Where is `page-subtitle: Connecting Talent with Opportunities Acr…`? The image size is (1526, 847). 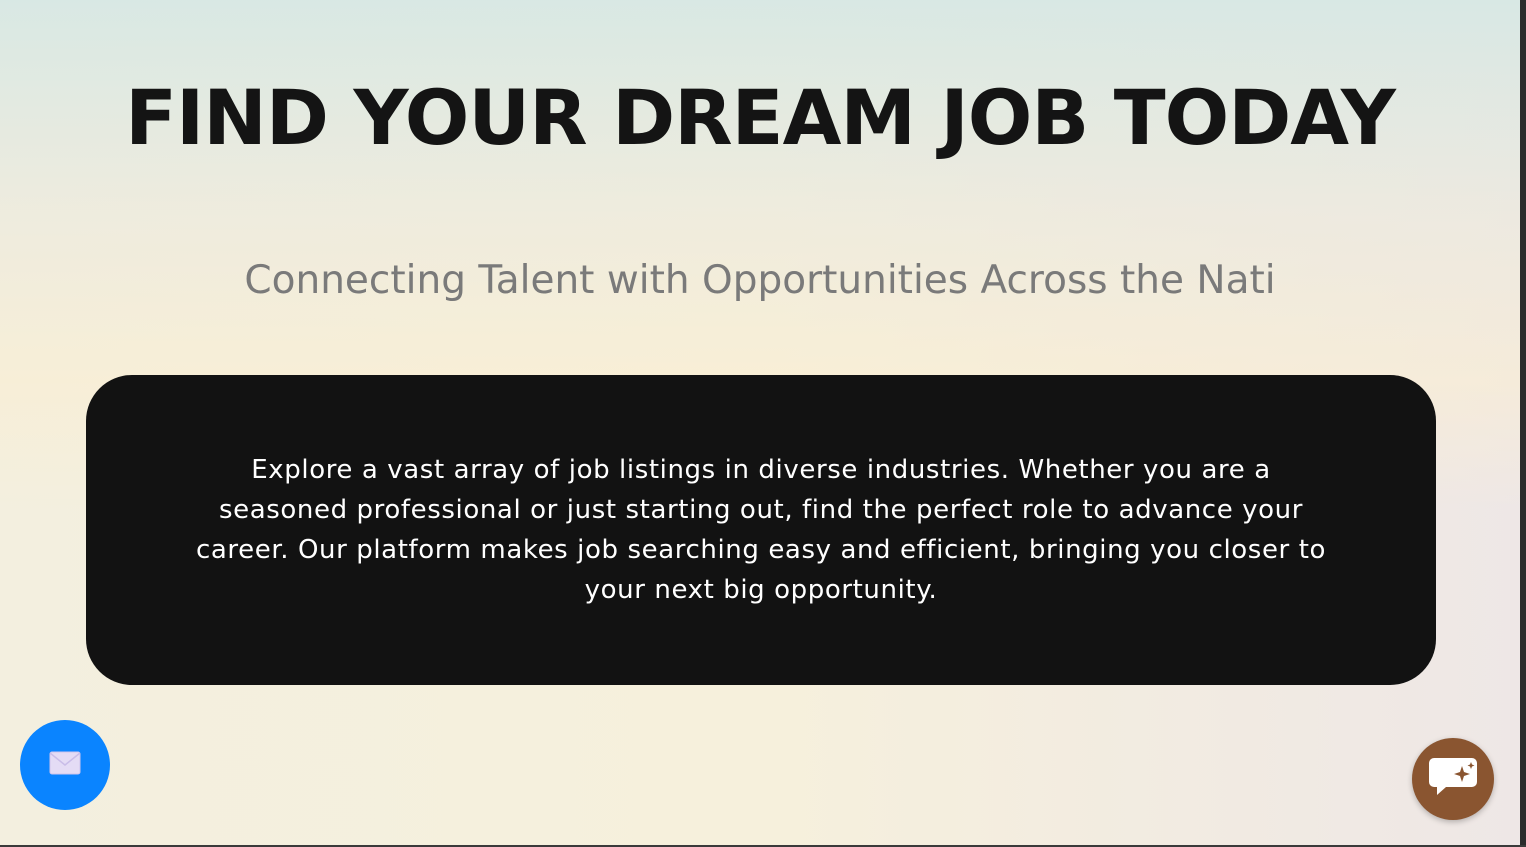 page-subtitle: Connecting Talent with Opportunities Acr… is located at coordinates (760, 280).